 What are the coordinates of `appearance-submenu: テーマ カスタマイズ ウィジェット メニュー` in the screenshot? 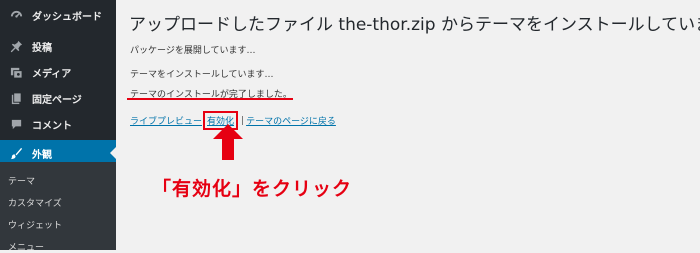 It's located at (58, 207).